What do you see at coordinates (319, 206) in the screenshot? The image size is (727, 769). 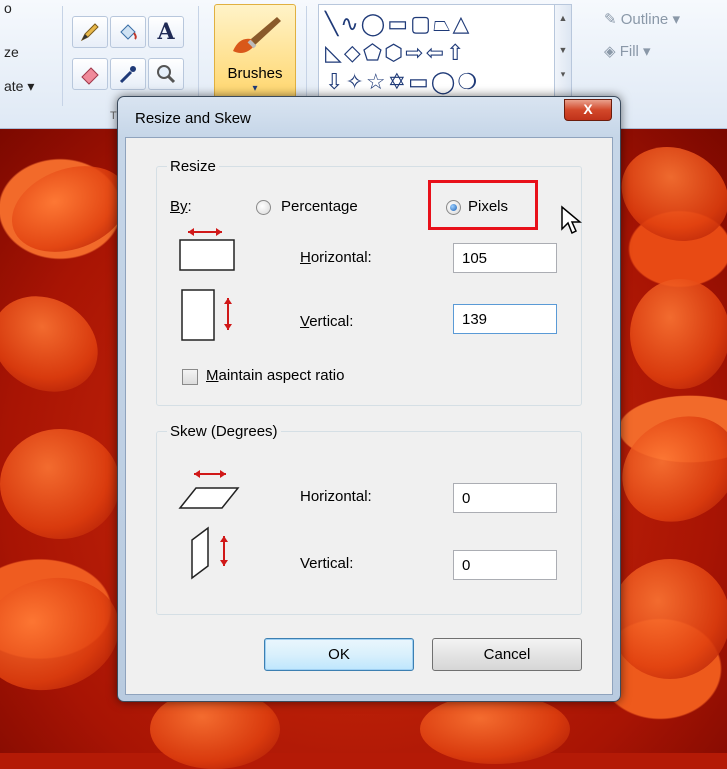 I see `percentage-label: Percentage` at bounding box center [319, 206].